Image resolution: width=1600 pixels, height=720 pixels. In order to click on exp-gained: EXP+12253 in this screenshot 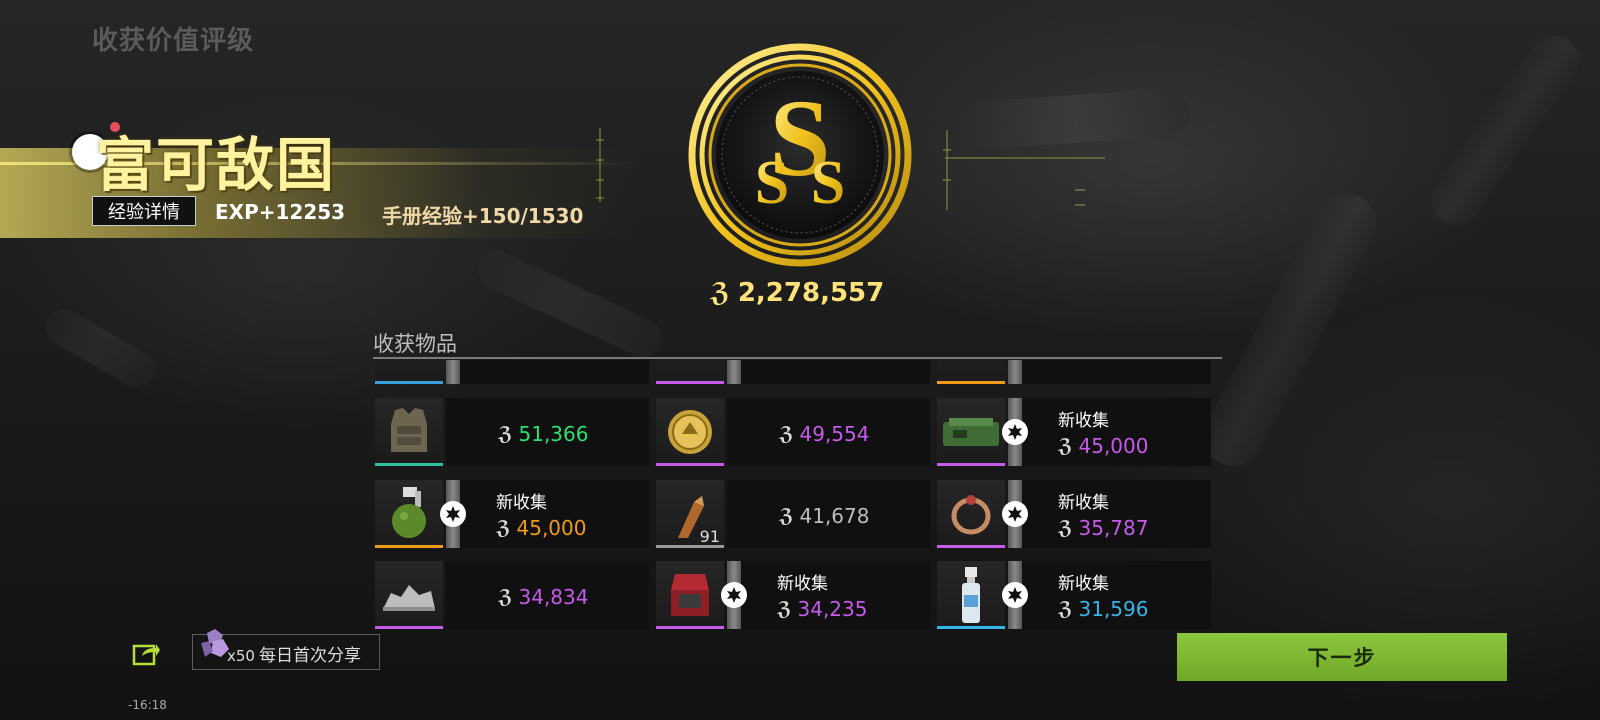, I will do `click(280, 212)`.